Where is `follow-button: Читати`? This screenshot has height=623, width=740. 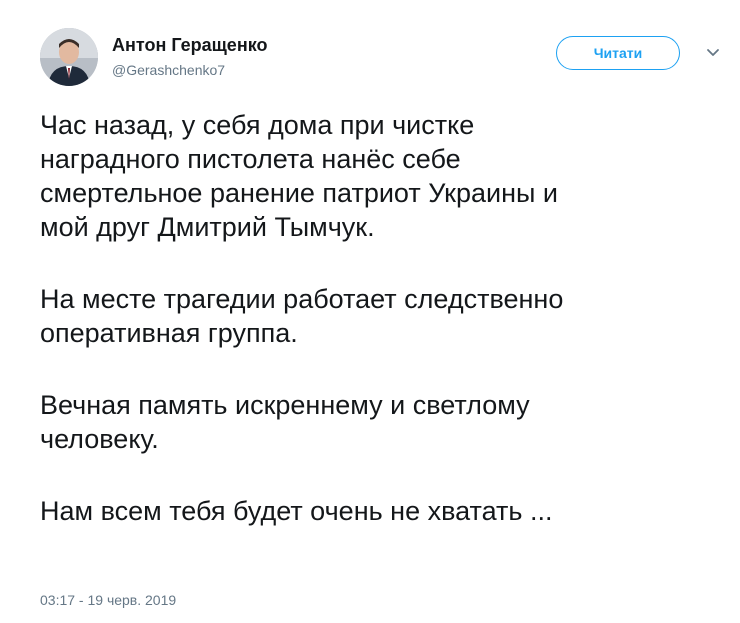 follow-button: Читати is located at coordinates (618, 53).